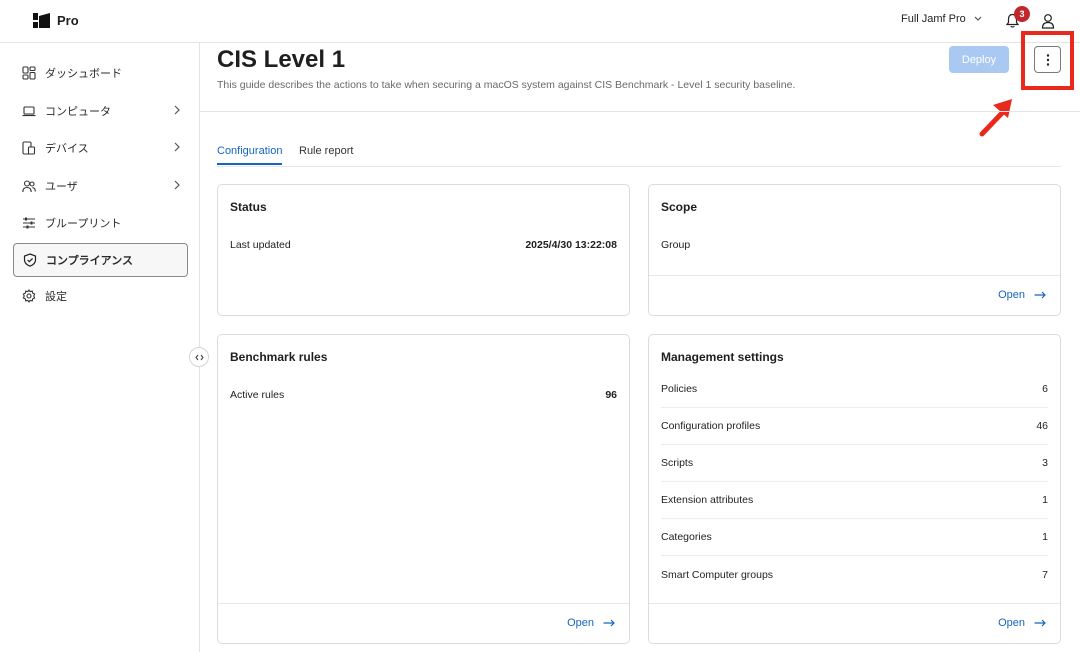 This screenshot has height=652, width=1080. I want to click on sidebar-item-compliance: コンプライアンス, so click(100, 260).